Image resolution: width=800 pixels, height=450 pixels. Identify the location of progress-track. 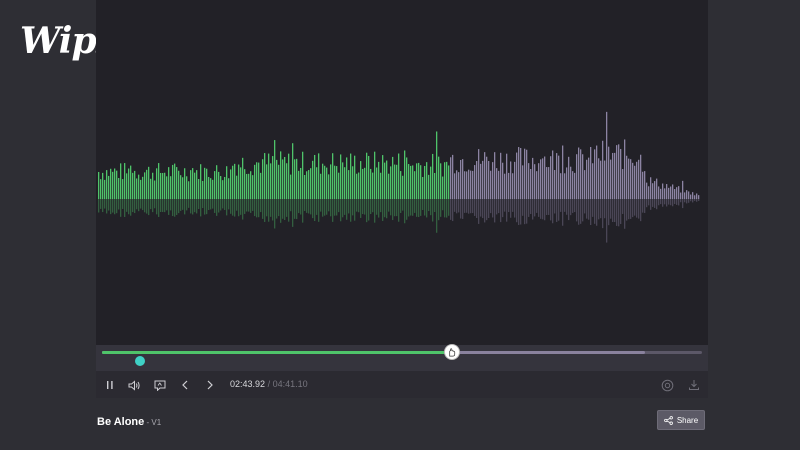
(402, 352).